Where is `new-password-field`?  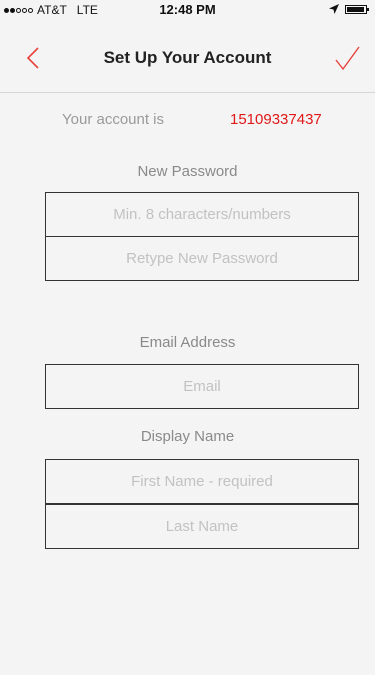 new-password-field is located at coordinates (202, 214).